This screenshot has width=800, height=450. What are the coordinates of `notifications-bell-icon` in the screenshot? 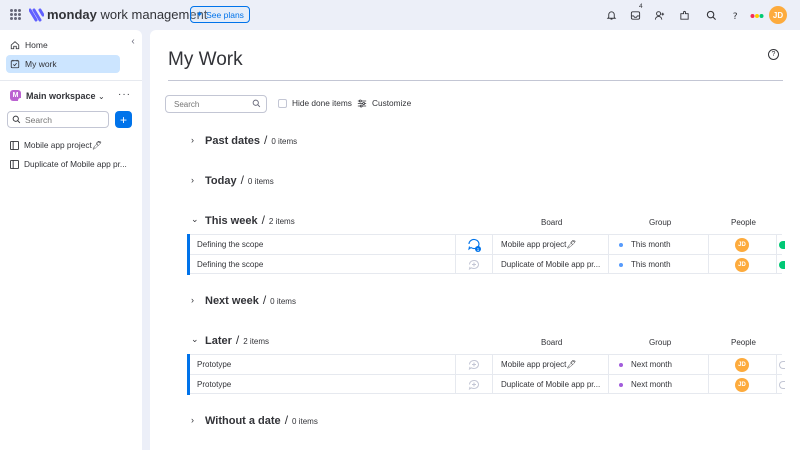 It's located at (611, 15).